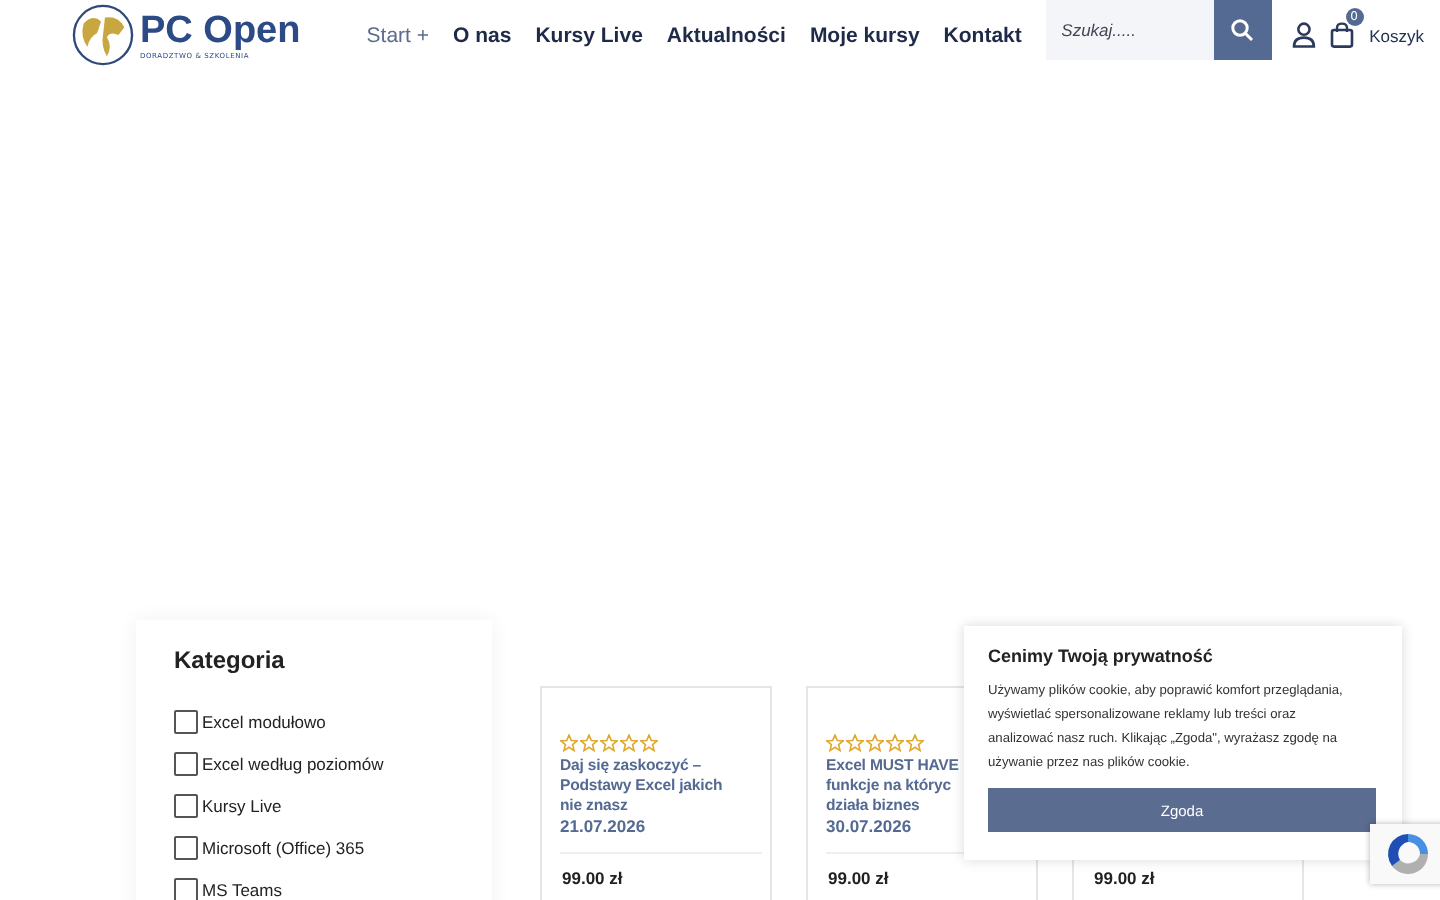  Describe the element at coordinates (661, 835) in the screenshot. I see `product-date: 21.07.2026` at that location.